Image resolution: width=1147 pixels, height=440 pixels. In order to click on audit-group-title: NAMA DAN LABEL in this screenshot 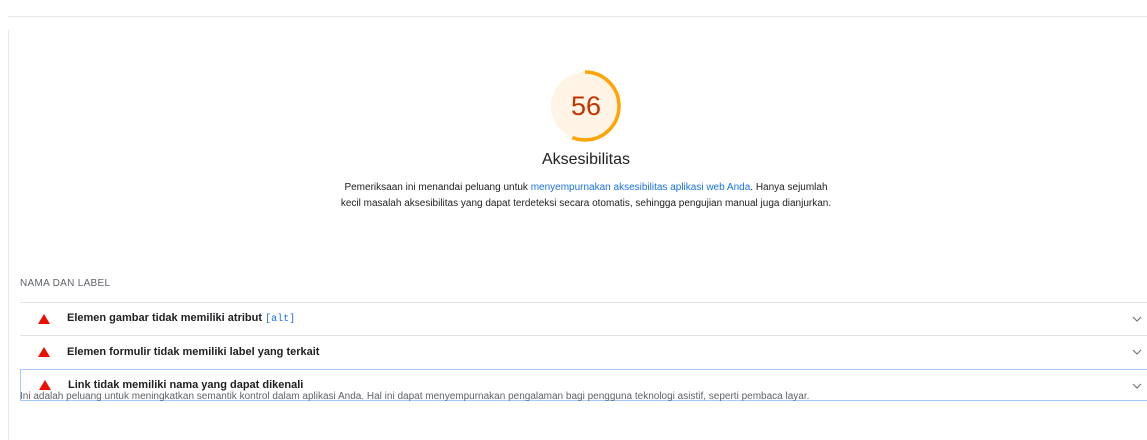, I will do `click(65, 283)`.